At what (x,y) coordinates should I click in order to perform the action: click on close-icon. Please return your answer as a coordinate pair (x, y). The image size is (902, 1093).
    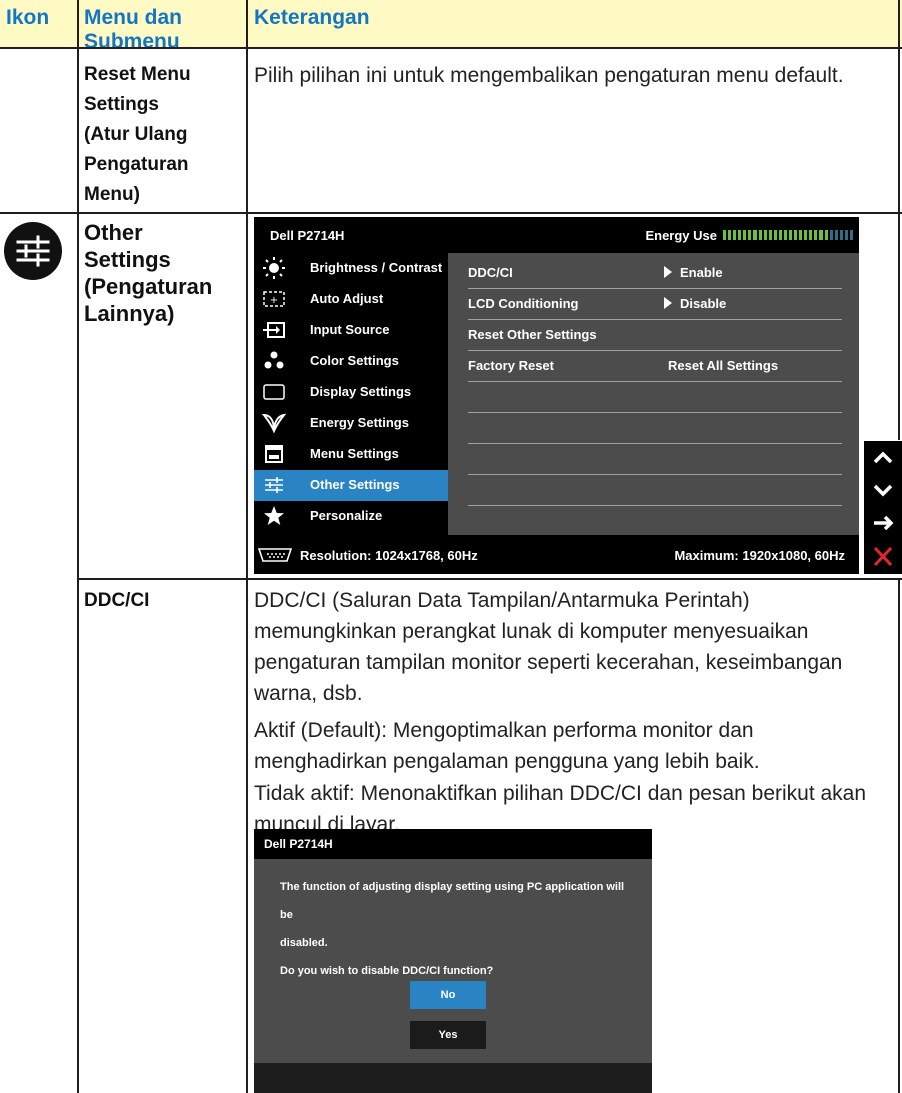
    Looking at the image, I should click on (883, 556).